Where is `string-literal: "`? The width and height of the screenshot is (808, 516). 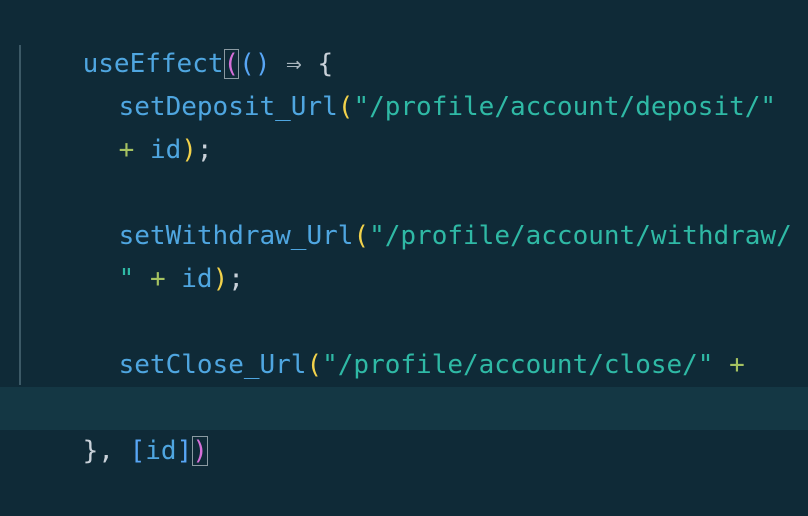 string-literal: " is located at coordinates (126, 279).